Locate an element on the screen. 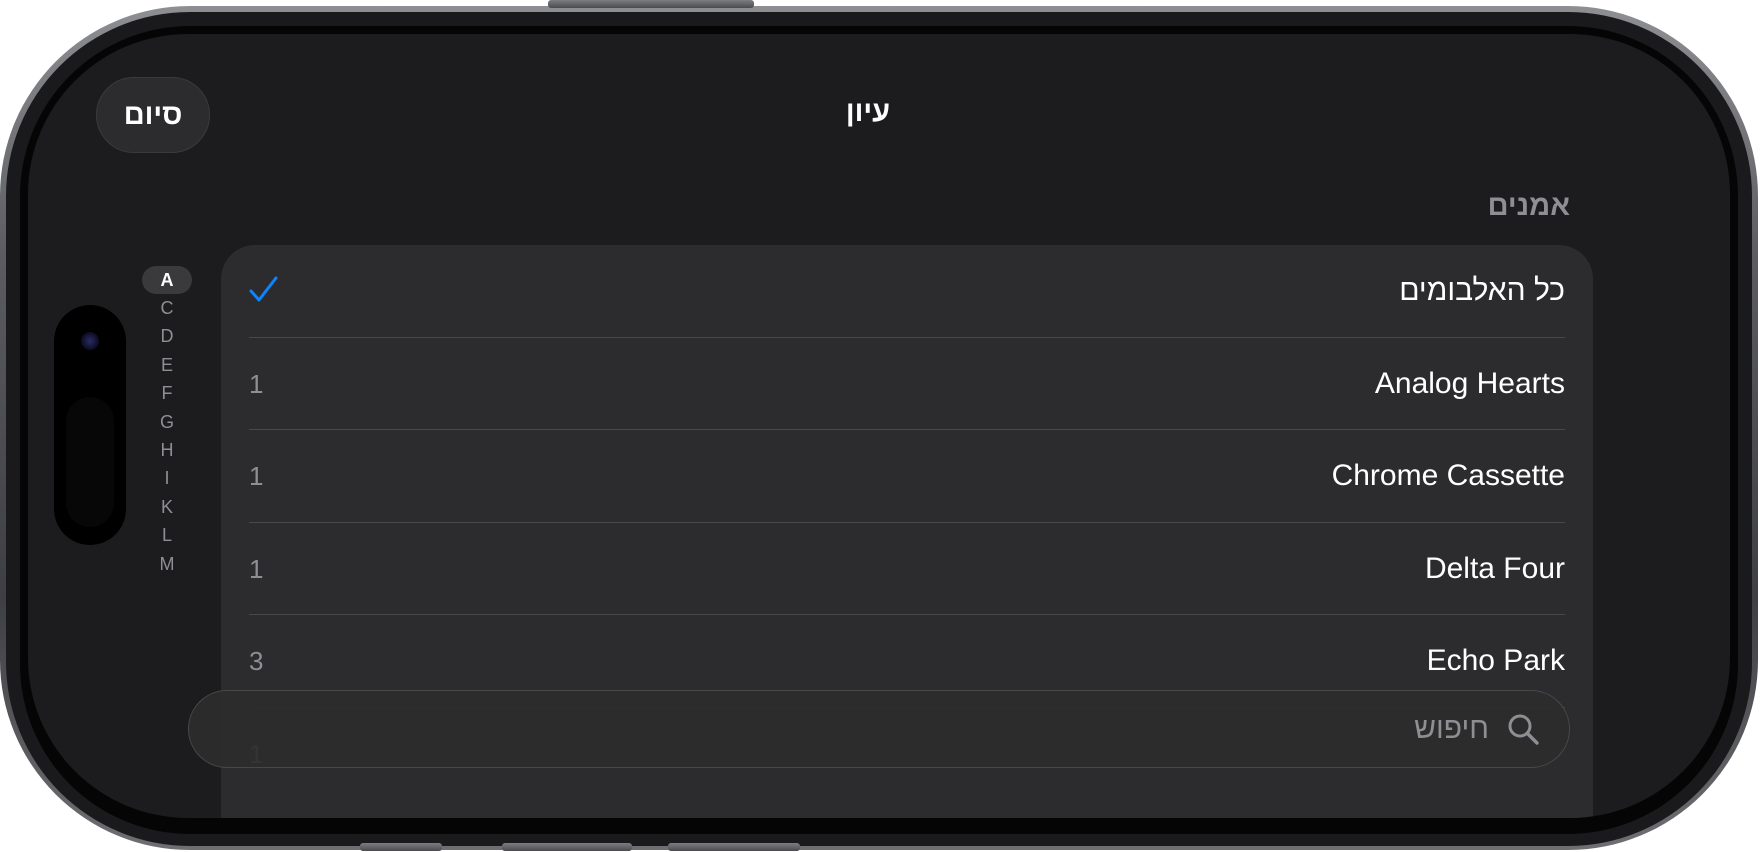  done-button-label: סיום is located at coordinates (153, 114).